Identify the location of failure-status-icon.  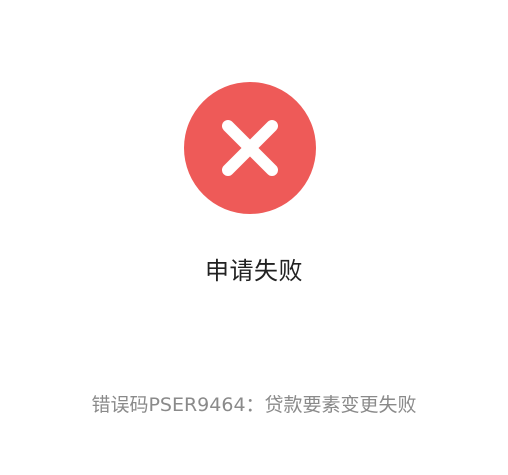
(250, 148).